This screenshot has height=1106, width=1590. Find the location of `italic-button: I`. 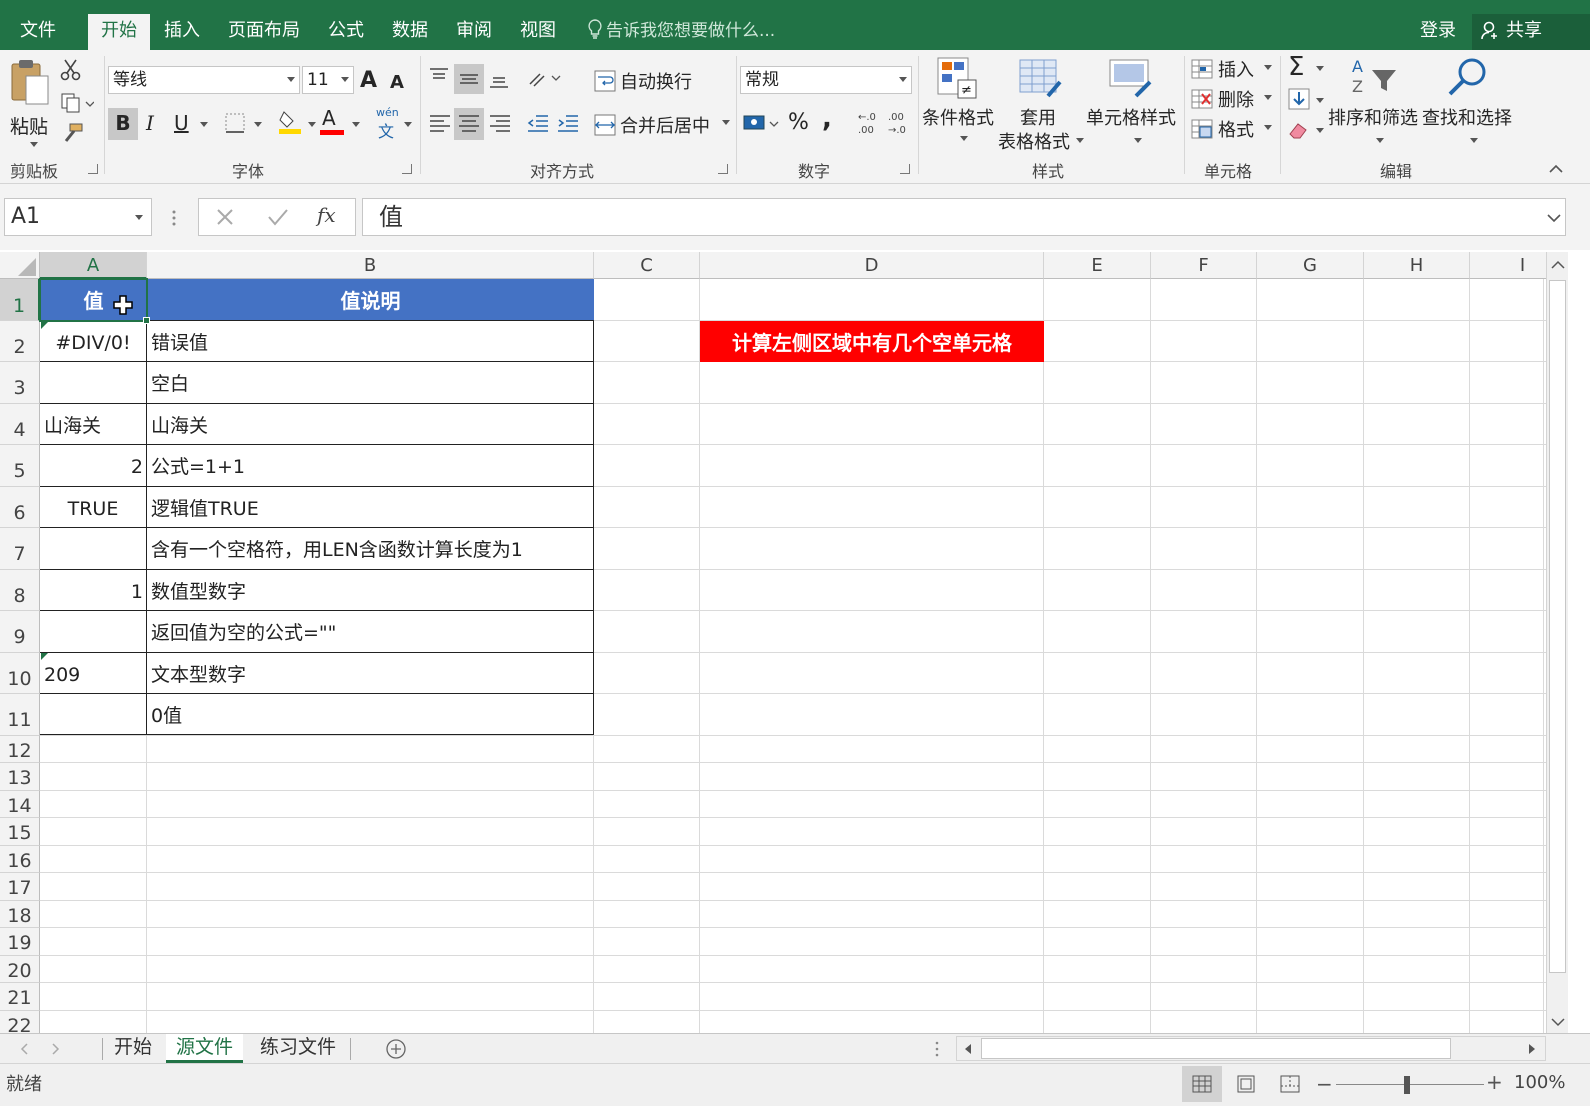

italic-button: I is located at coordinates (150, 123).